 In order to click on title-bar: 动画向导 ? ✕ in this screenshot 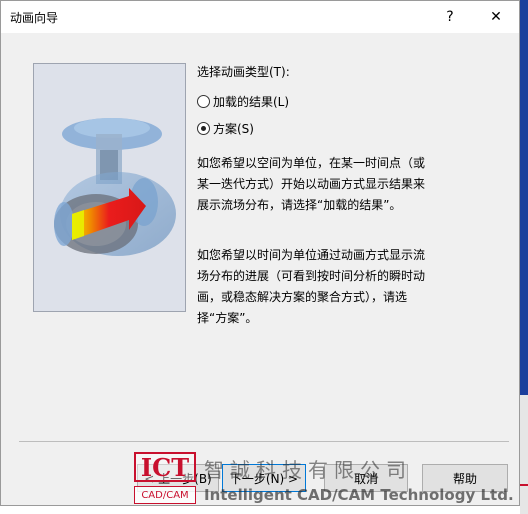, I will do `click(260, 17)`.